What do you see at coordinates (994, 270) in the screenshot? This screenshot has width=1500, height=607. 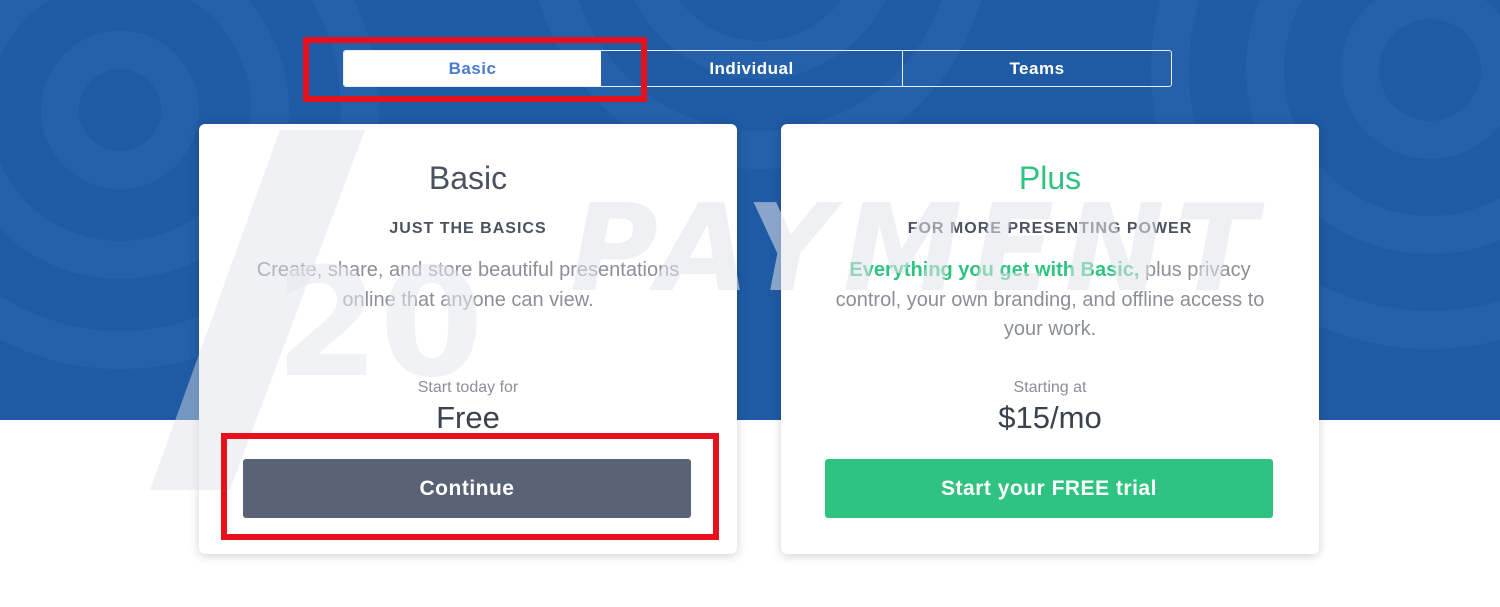 I see `description-highlight: Everything you get with Basic,` at bounding box center [994, 270].